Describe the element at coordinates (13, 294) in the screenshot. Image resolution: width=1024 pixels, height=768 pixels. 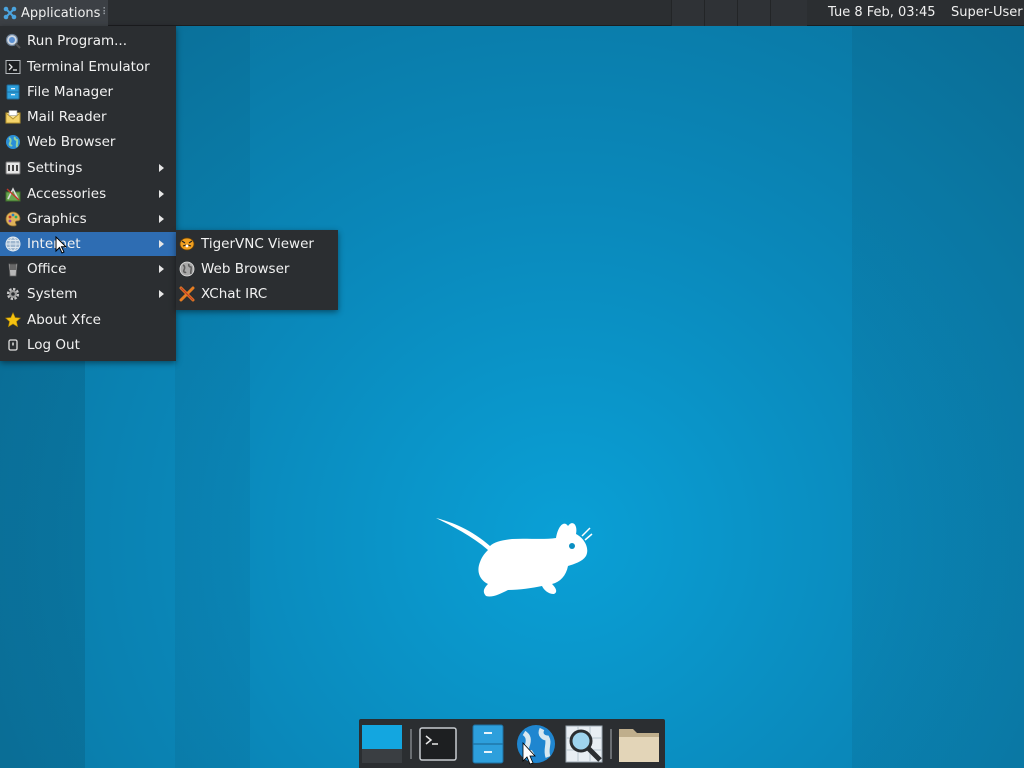
I see `gear-icon` at that location.